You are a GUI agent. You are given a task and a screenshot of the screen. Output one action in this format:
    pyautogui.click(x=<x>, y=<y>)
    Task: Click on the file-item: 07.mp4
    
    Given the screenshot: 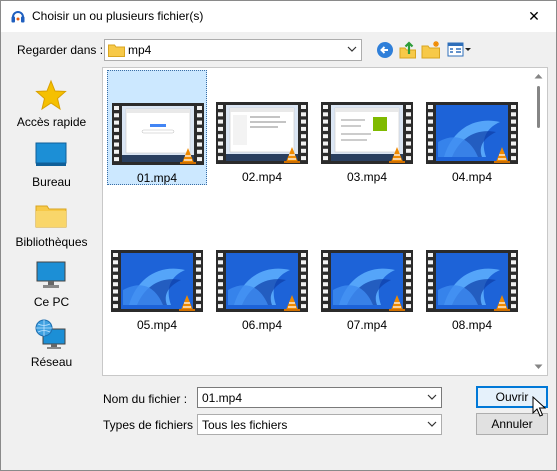 What is the action you would take?
    pyautogui.click(x=367, y=275)
    